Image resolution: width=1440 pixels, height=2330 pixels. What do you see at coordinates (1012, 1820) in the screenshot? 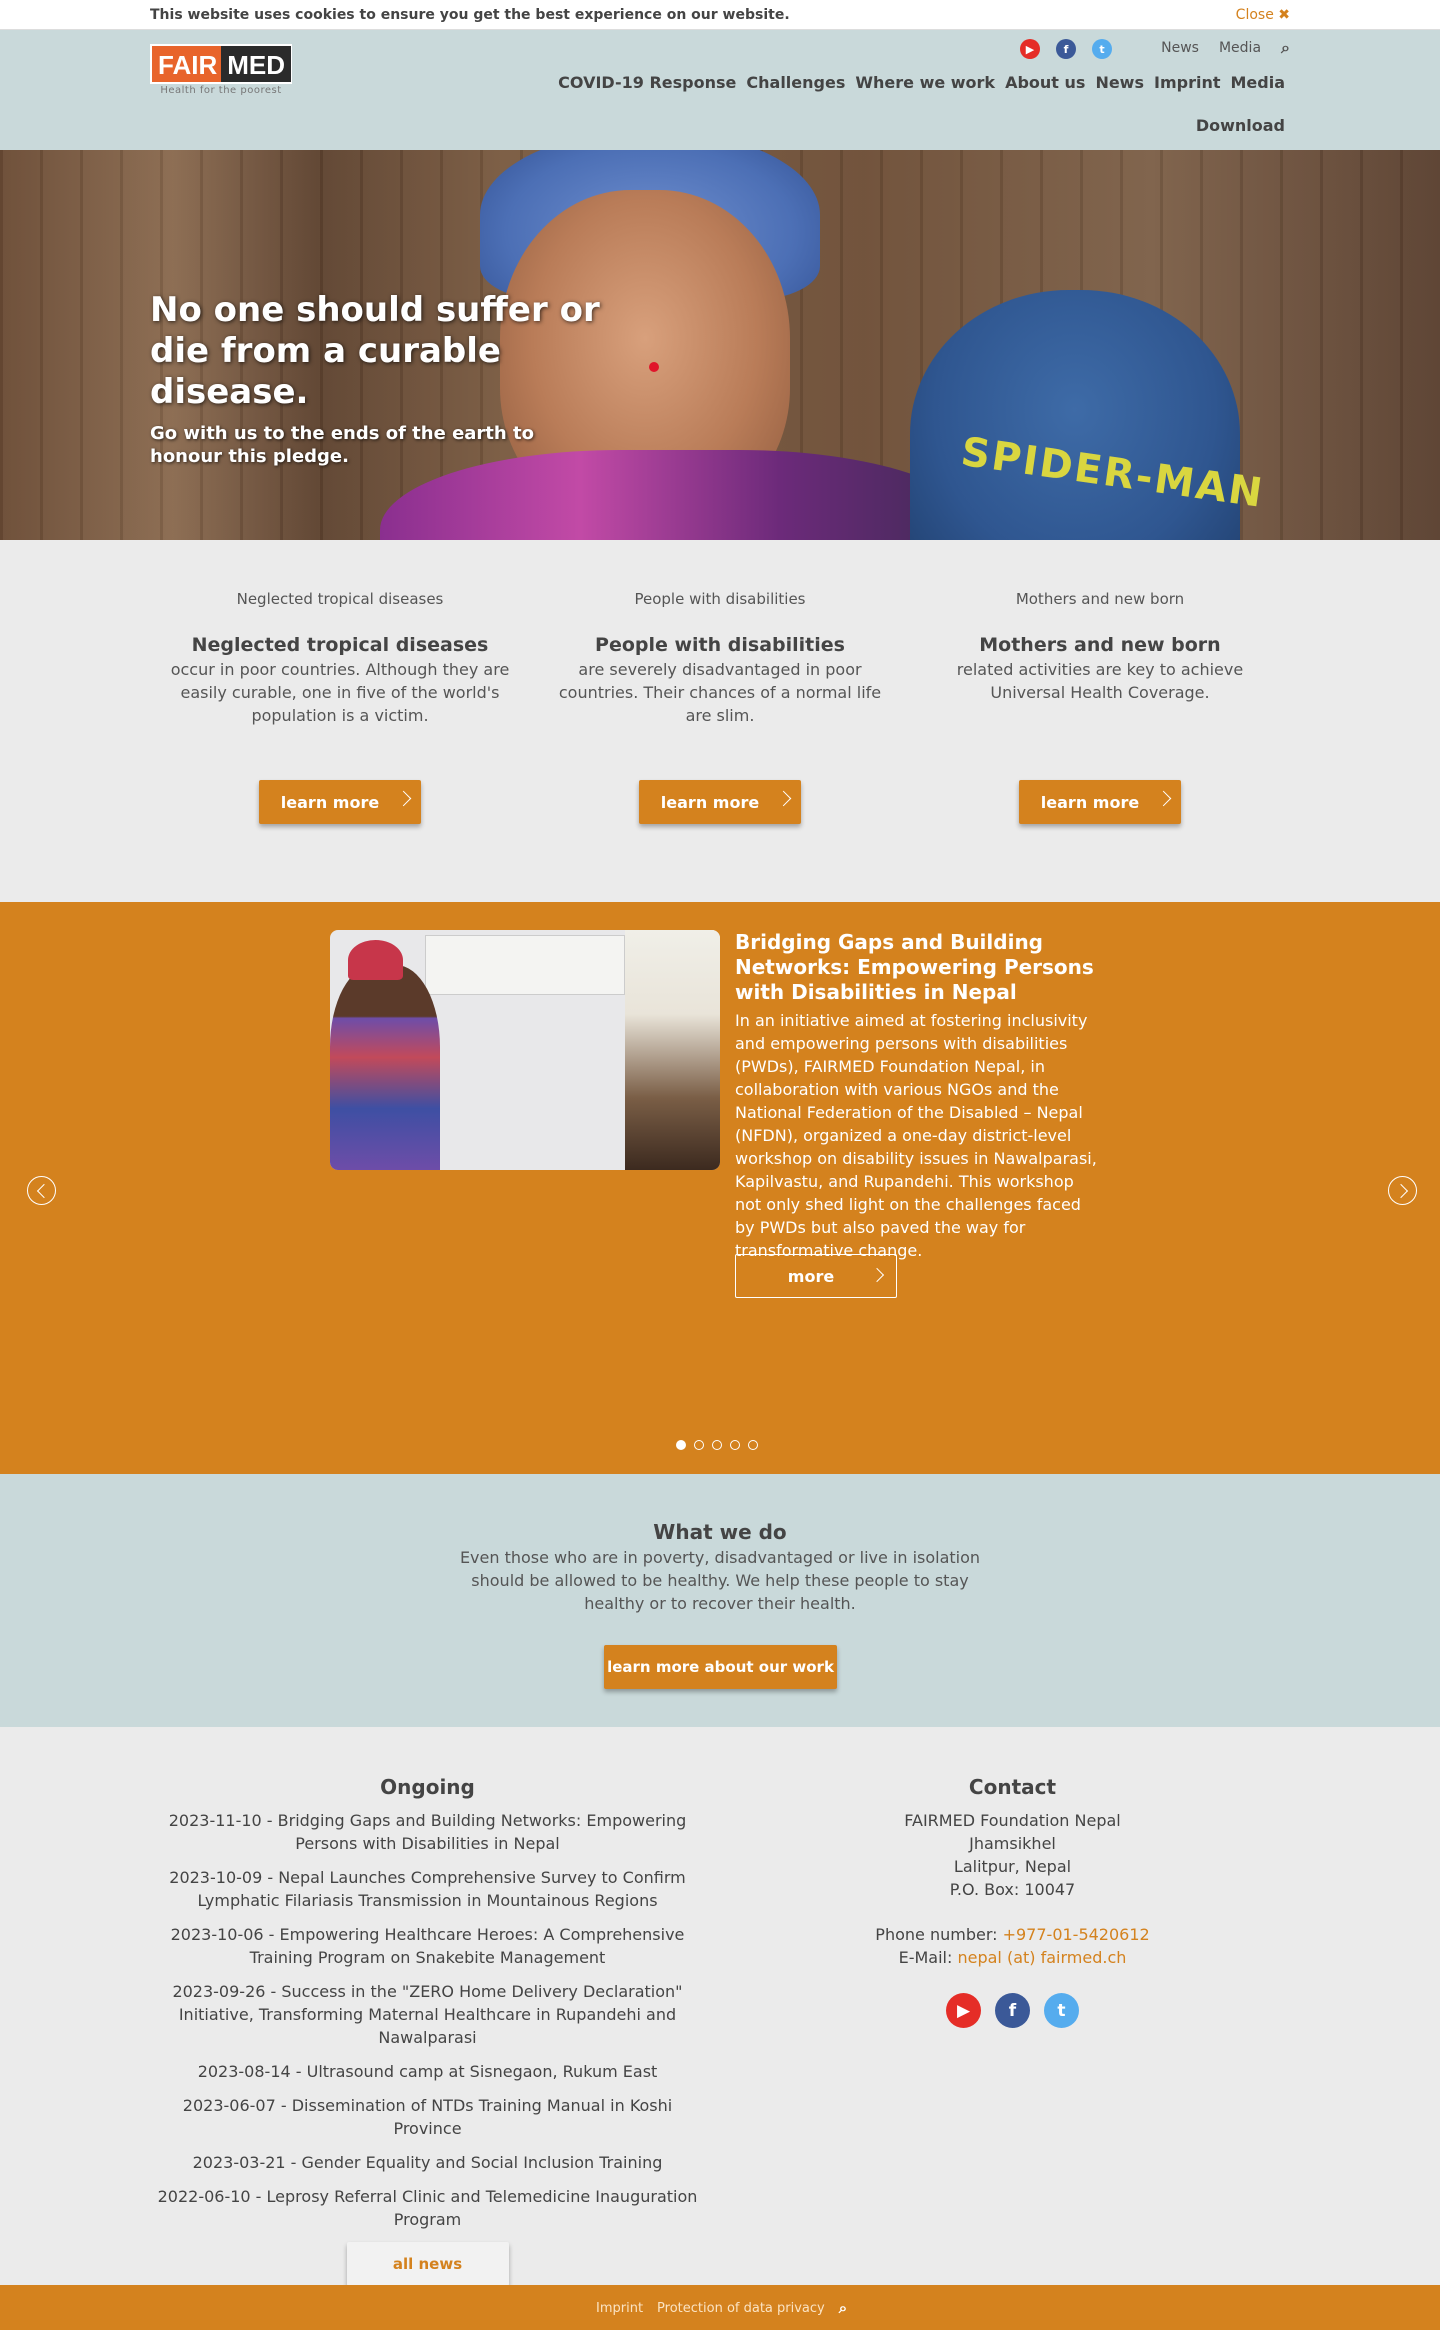
I see `contact-address-line: FAIRMED Foundation Nepal` at bounding box center [1012, 1820].